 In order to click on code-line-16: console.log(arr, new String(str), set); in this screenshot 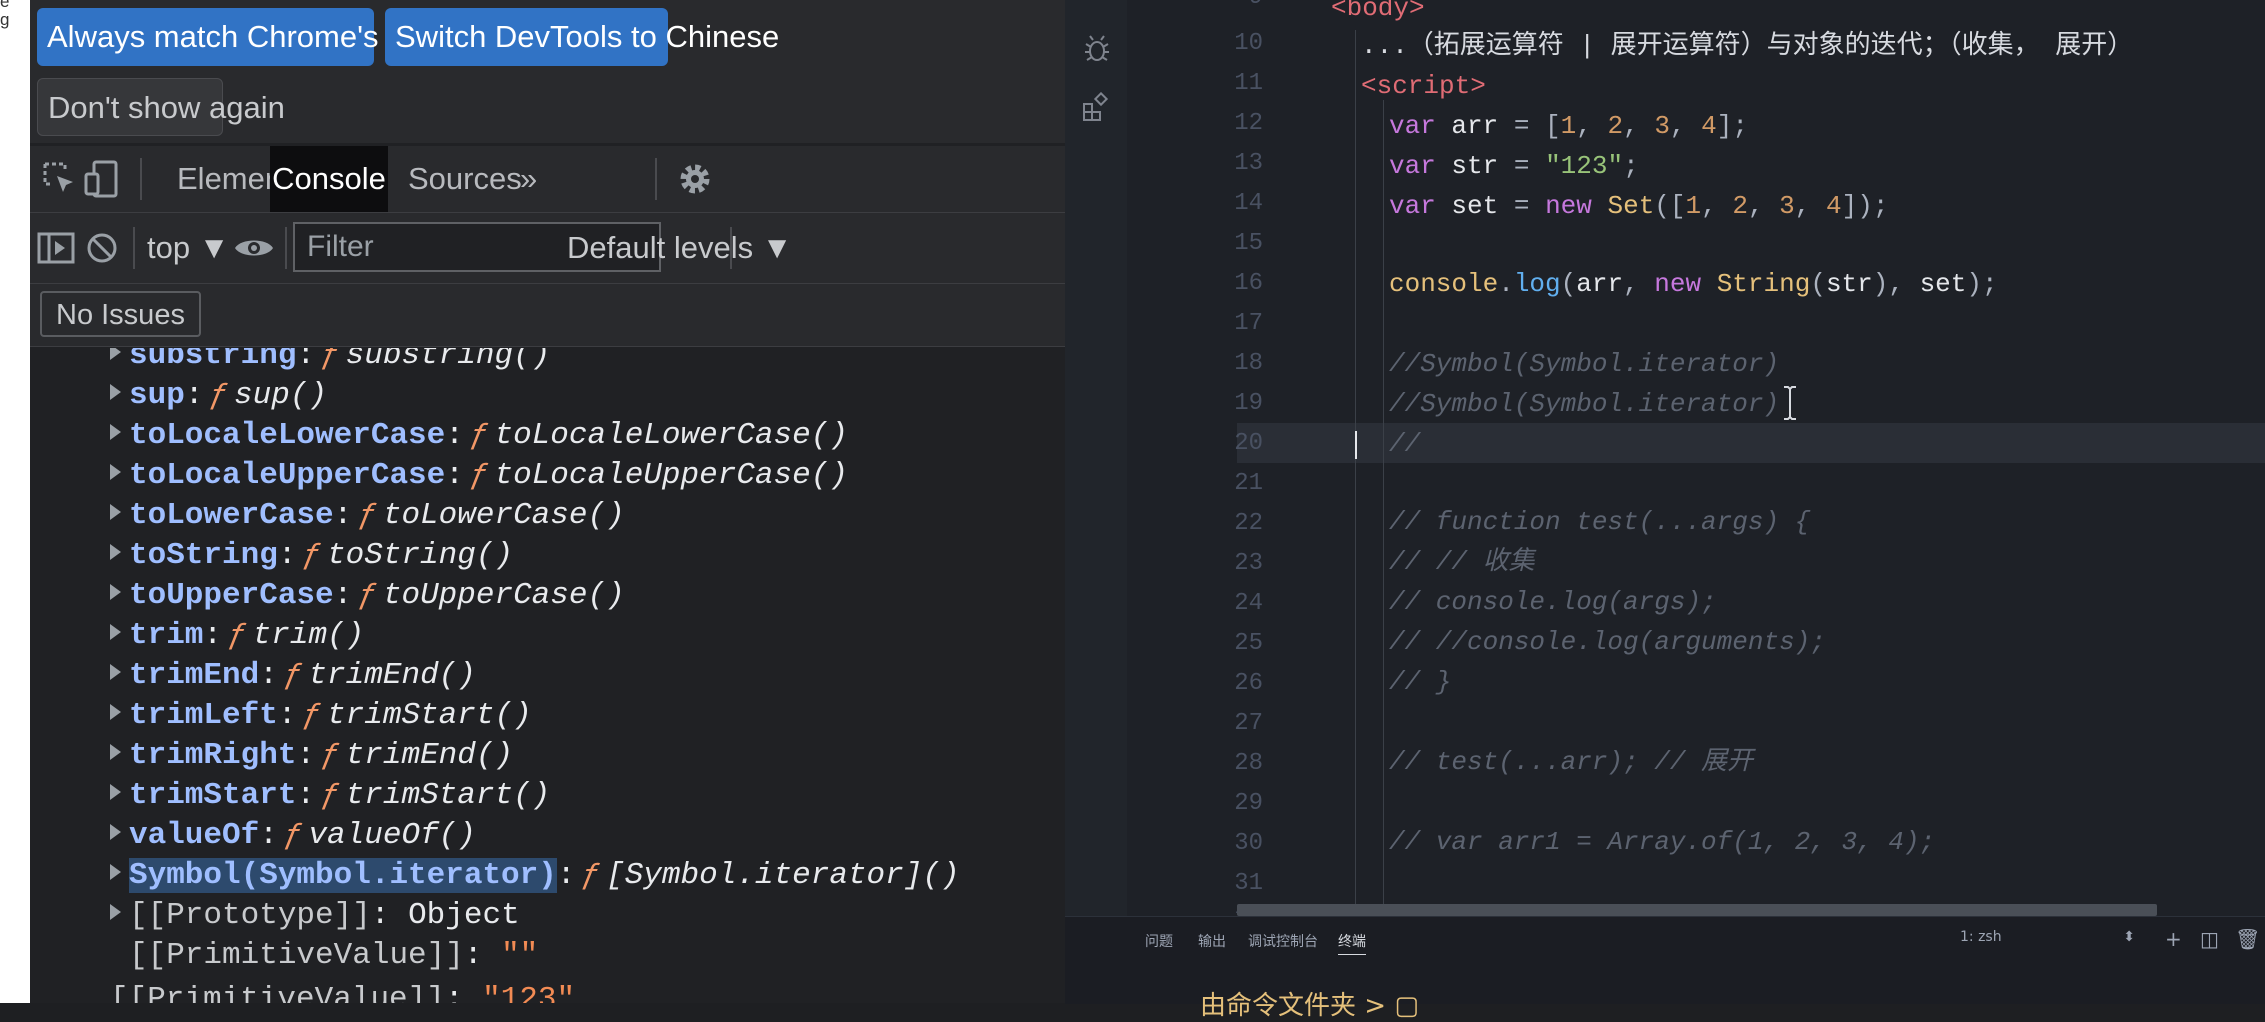, I will do `click(1693, 284)`.